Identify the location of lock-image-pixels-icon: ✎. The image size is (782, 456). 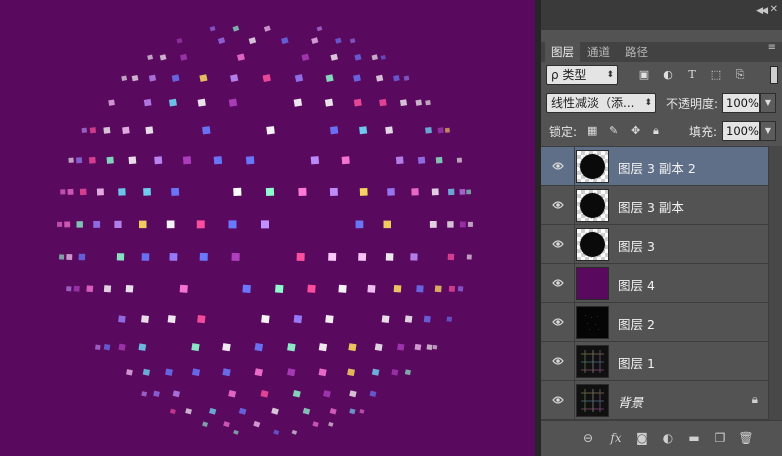
(613, 131).